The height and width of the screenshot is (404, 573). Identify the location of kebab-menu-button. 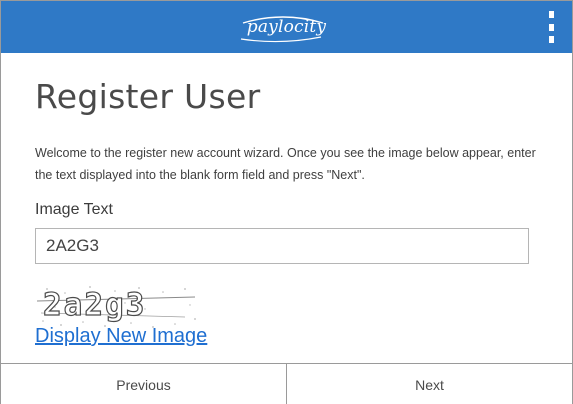
(551, 27).